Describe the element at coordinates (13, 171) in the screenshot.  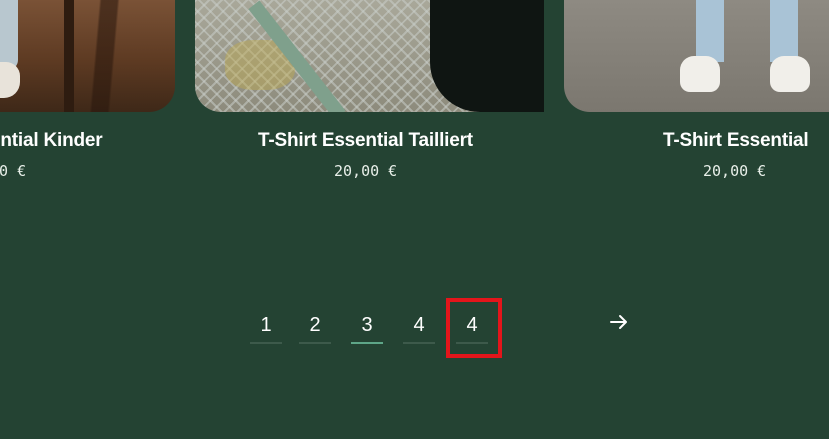
I see `product-price: 00 €` at that location.